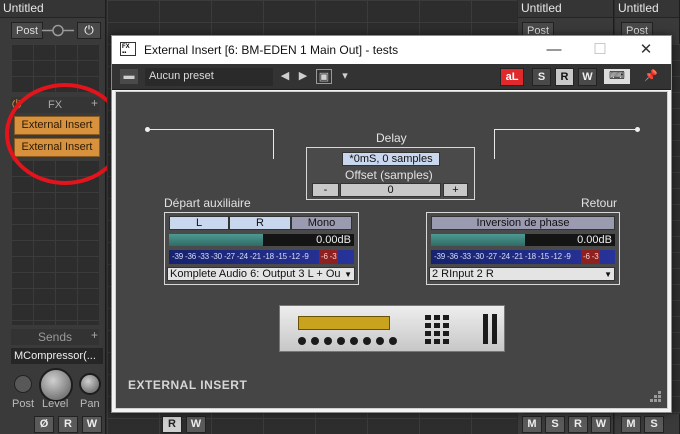  What do you see at coordinates (128, 49) in the screenshot?
I see `fx-app-icon: FX ▪▪` at bounding box center [128, 49].